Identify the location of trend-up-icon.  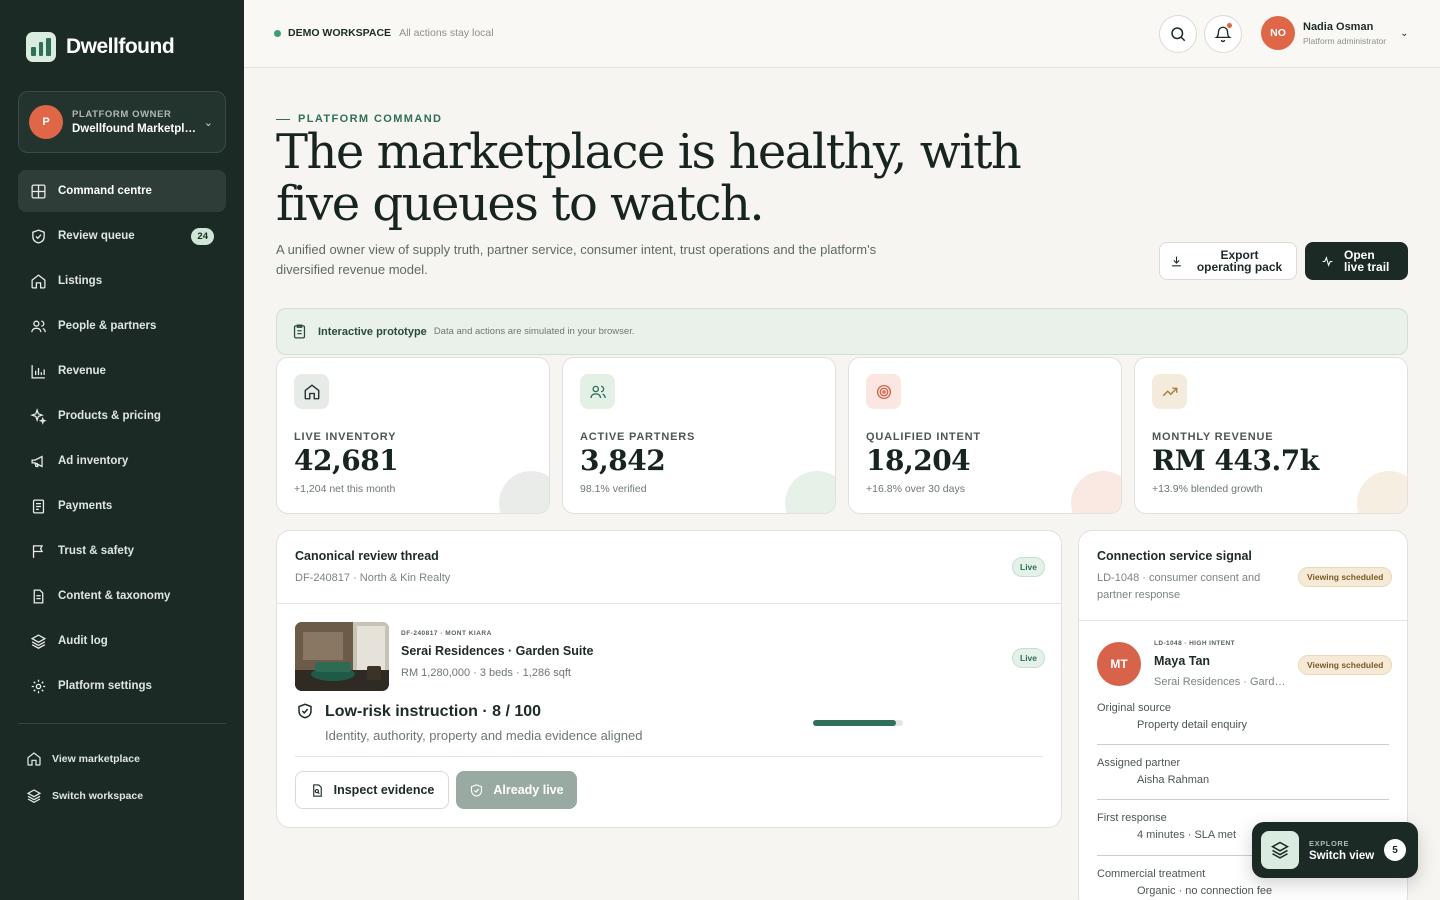
(1169, 391).